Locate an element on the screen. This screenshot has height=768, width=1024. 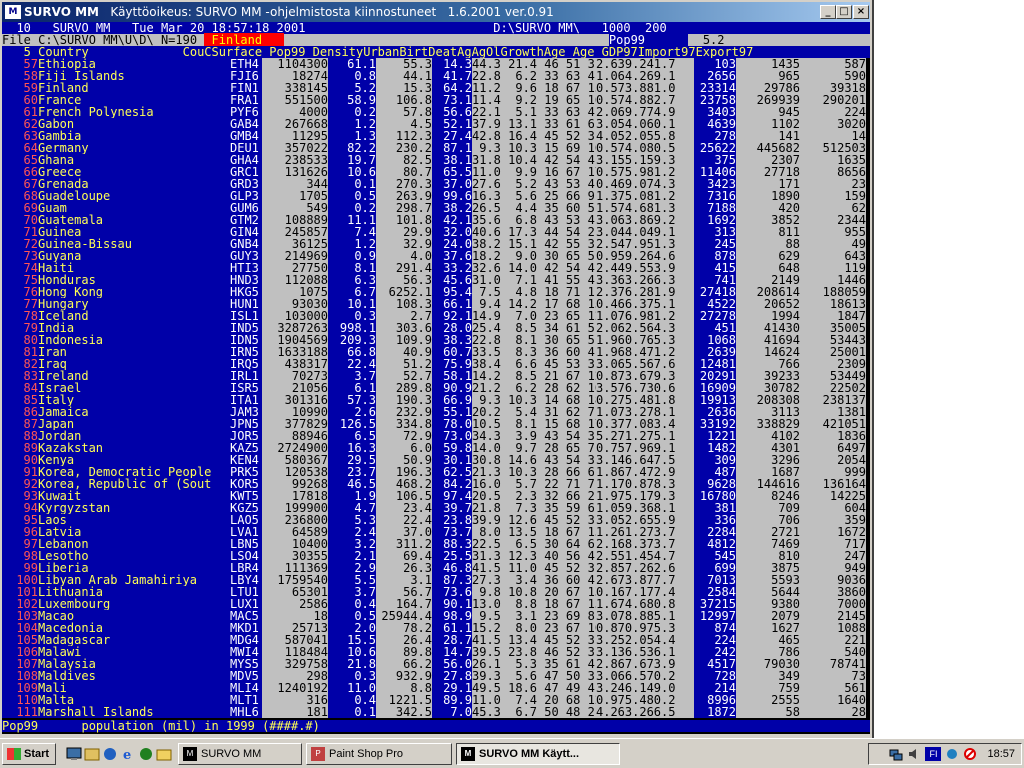
cell-code: GRD3 is located at coordinates (246, 184).